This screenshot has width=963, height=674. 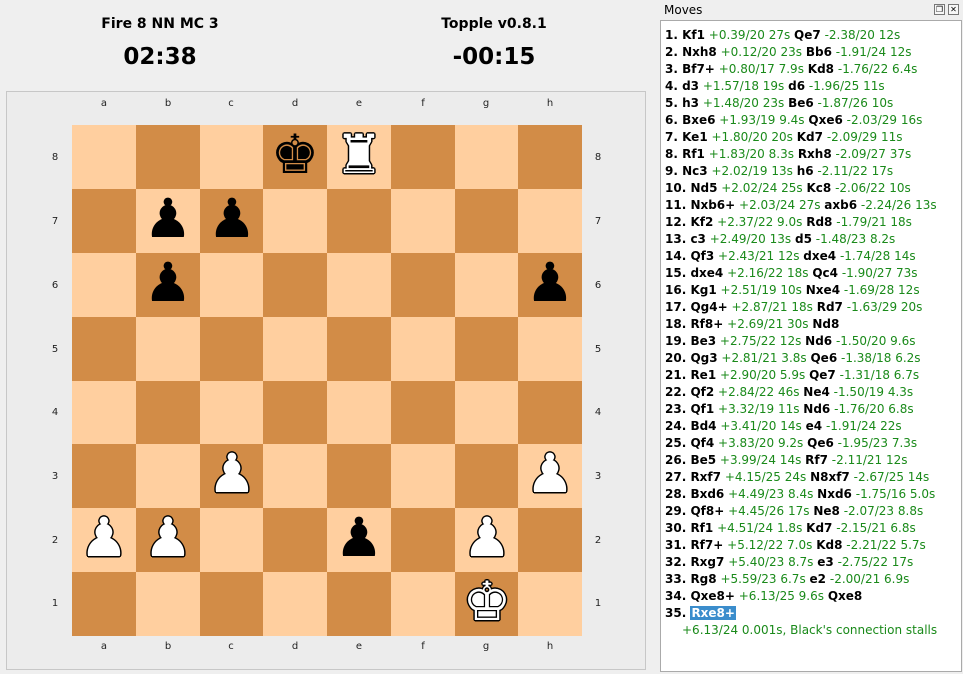 I want to click on white-move: Bf7+, so click(x=698, y=69).